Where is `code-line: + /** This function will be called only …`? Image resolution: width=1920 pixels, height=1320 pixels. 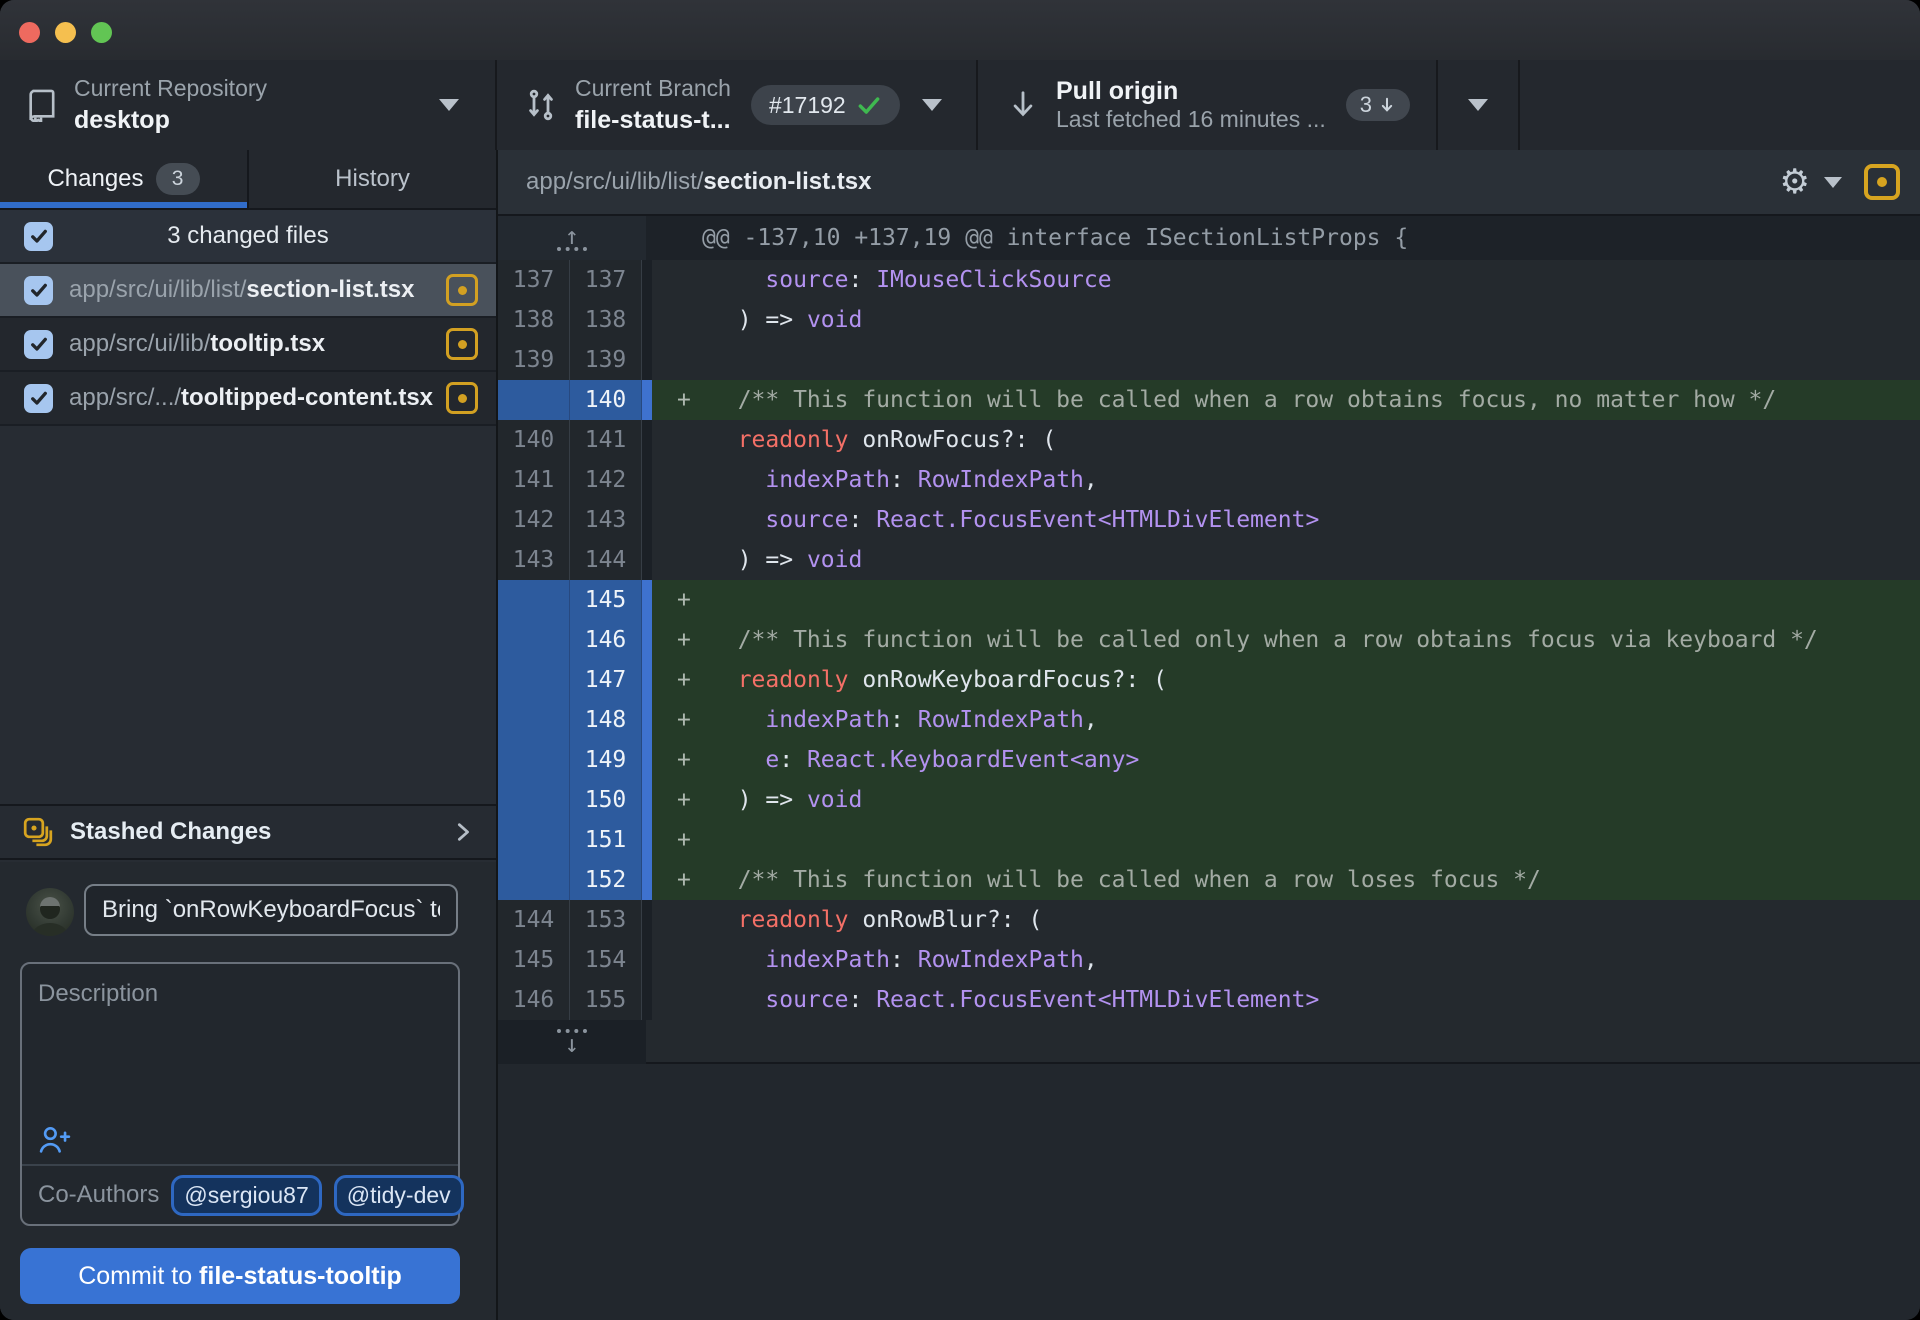
code-line: + /** This function will be called only … is located at coordinates (1286, 640).